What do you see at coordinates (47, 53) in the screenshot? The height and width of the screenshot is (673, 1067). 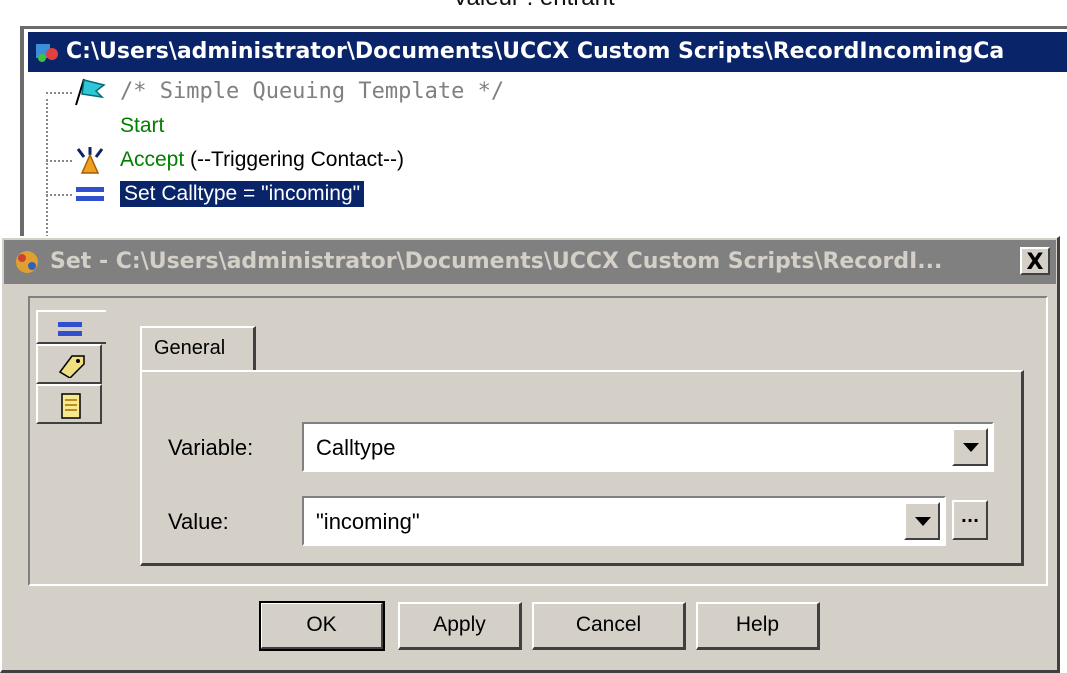 I see `script-editor-app-icon` at bounding box center [47, 53].